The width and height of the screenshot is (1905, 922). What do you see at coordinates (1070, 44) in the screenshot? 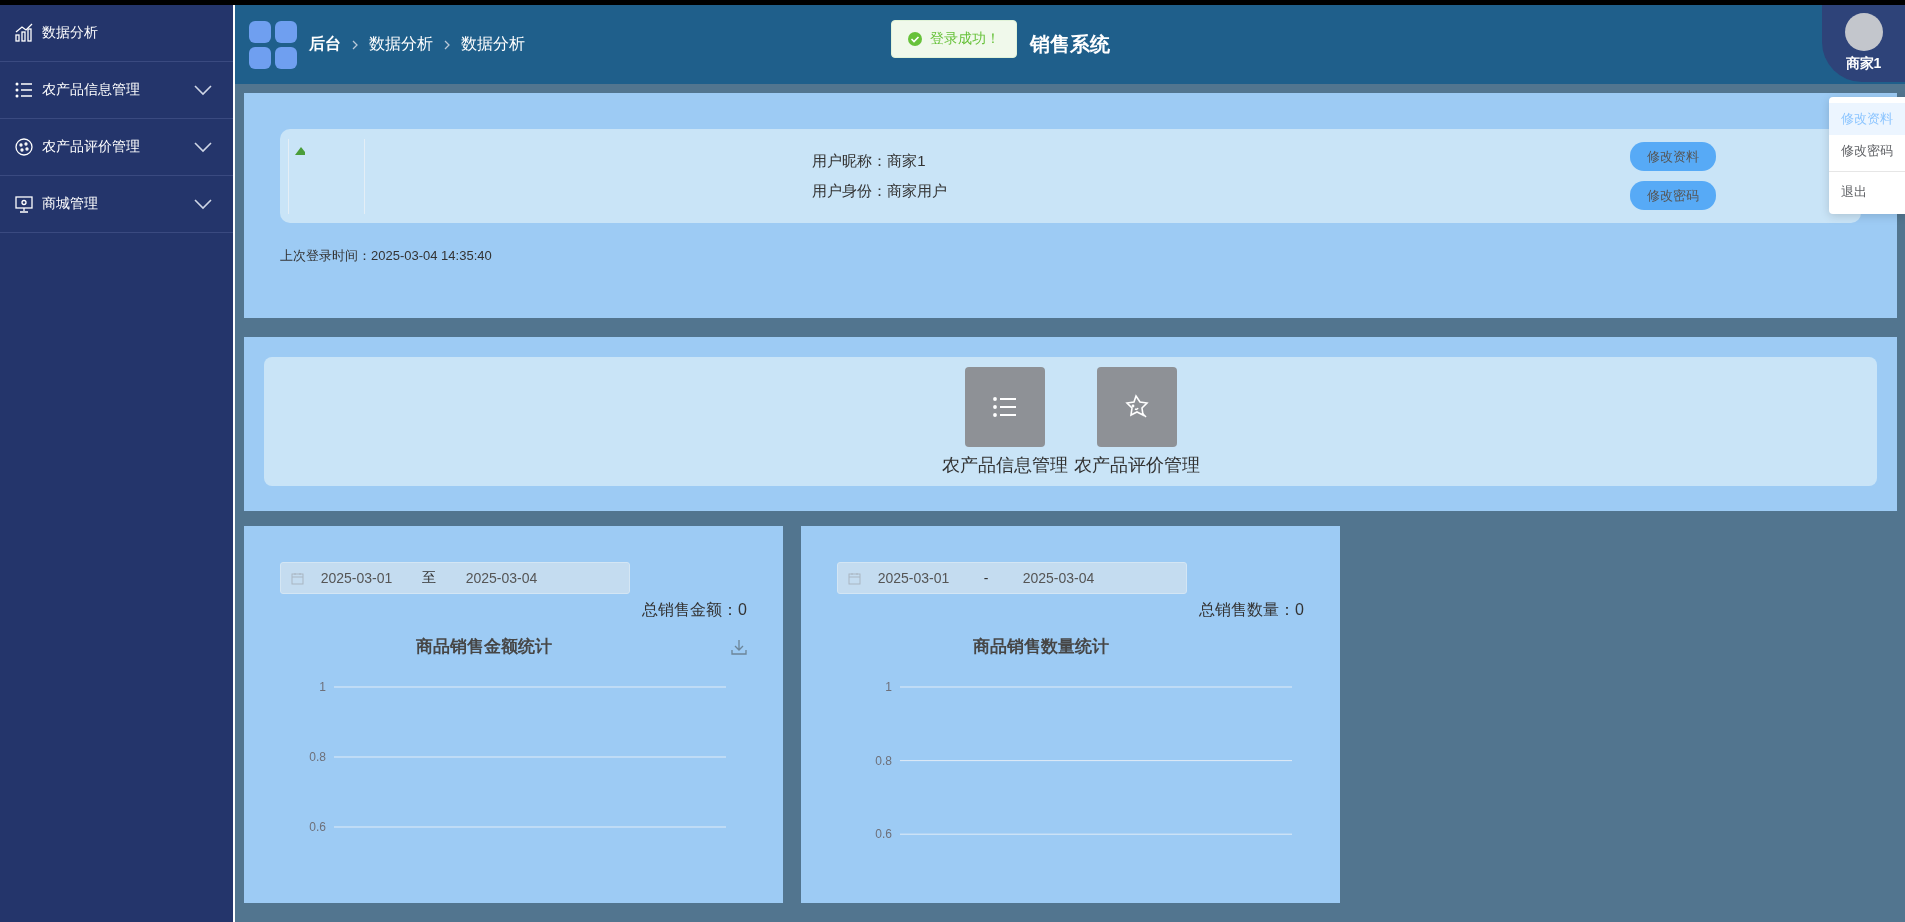
I see `app-title: 销售系统` at bounding box center [1070, 44].